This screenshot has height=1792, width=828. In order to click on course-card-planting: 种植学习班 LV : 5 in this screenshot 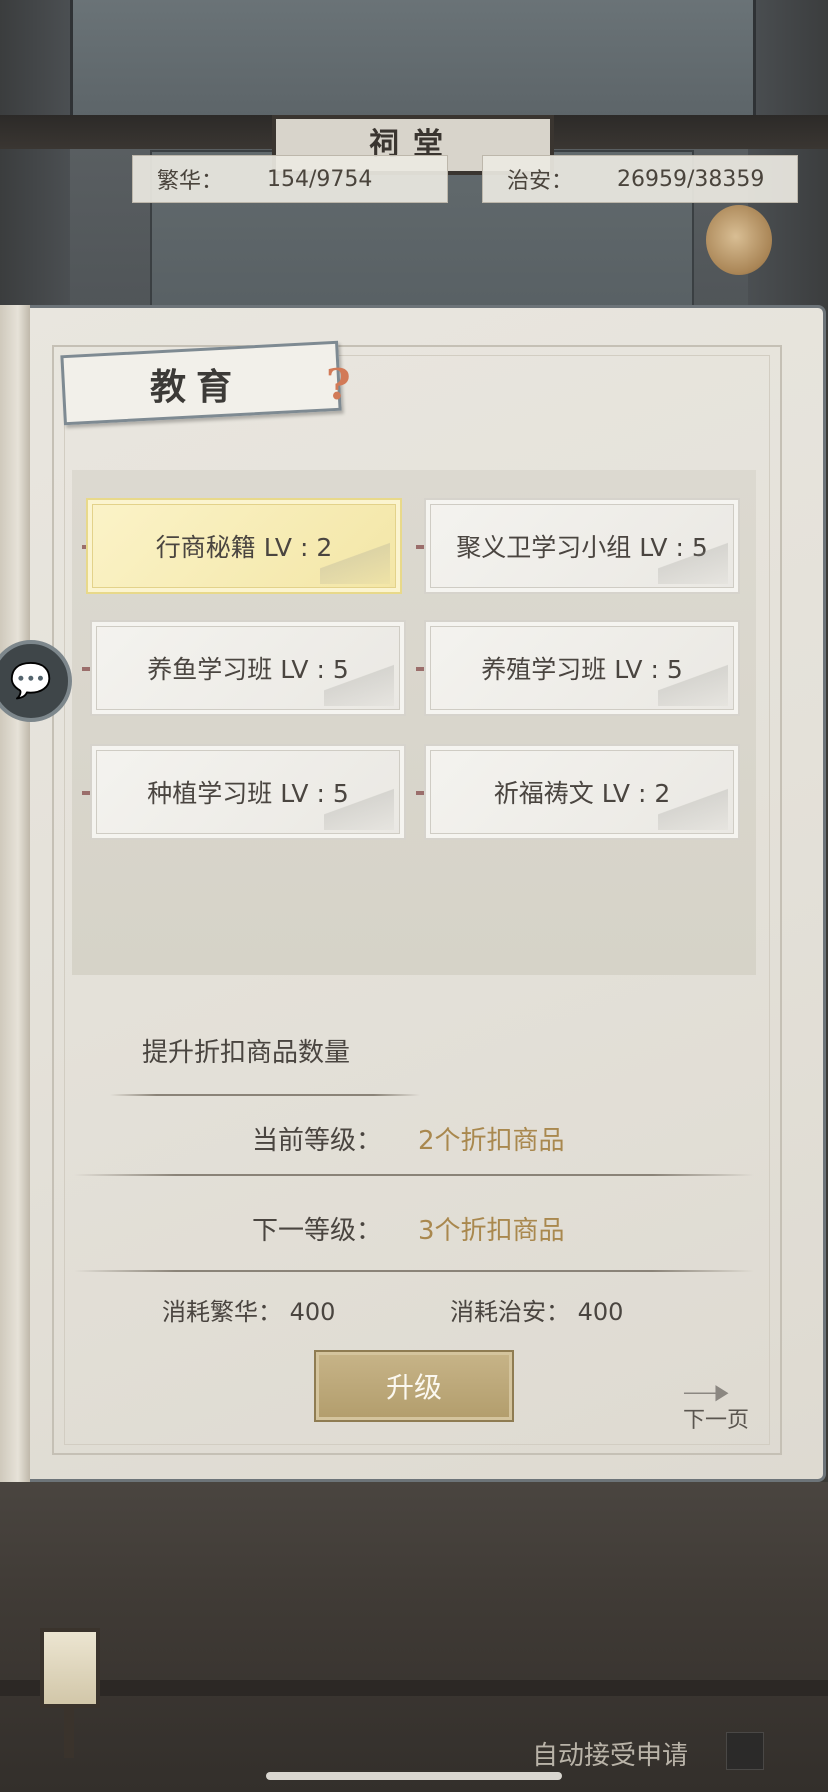, I will do `click(248, 792)`.